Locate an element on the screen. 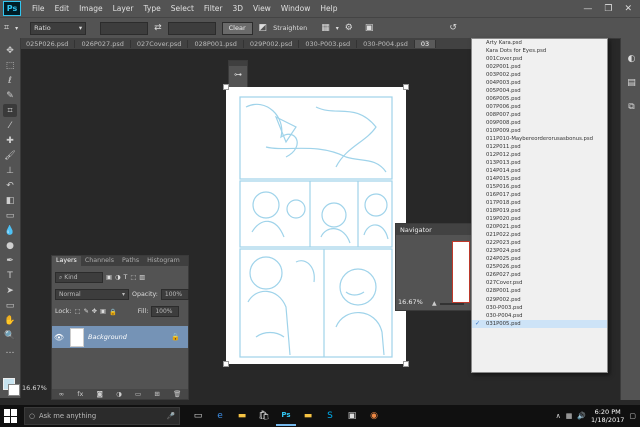 Image resolution: width=640 pixels, height=427 pixels. tab-document-active: 03 is located at coordinates (425, 43).